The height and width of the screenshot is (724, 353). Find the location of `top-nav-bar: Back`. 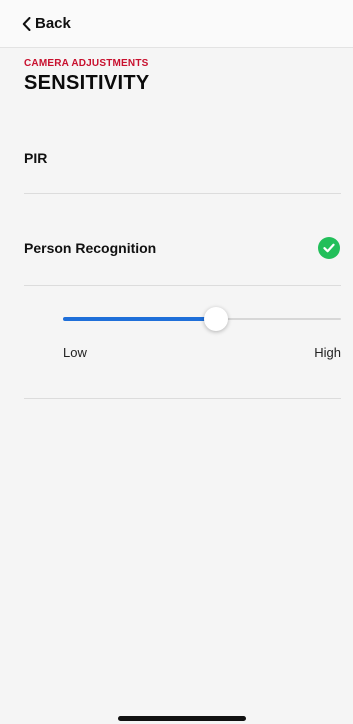

top-nav-bar: Back is located at coordinates (176, 24).